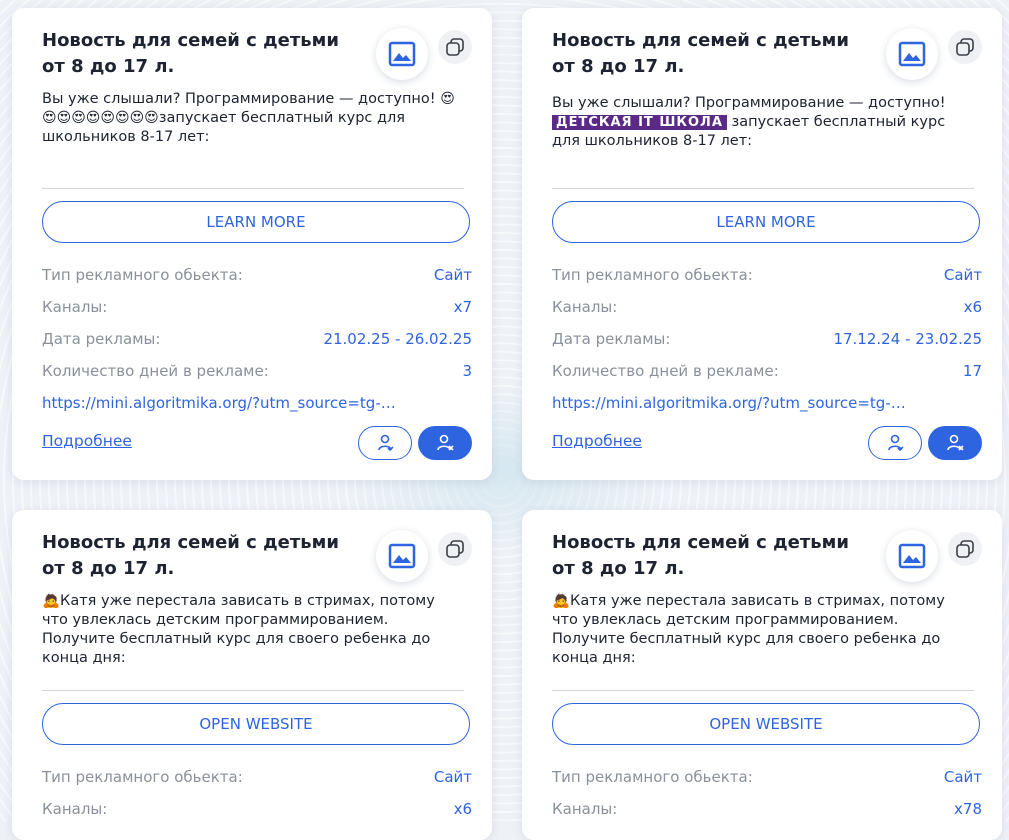 The image size is (1009, 840). Describe the element at coordinates (767, 339) in the screenshot. I see `info-row: Дата рекламы: 17.12.24 - 23.02.25` at that location.